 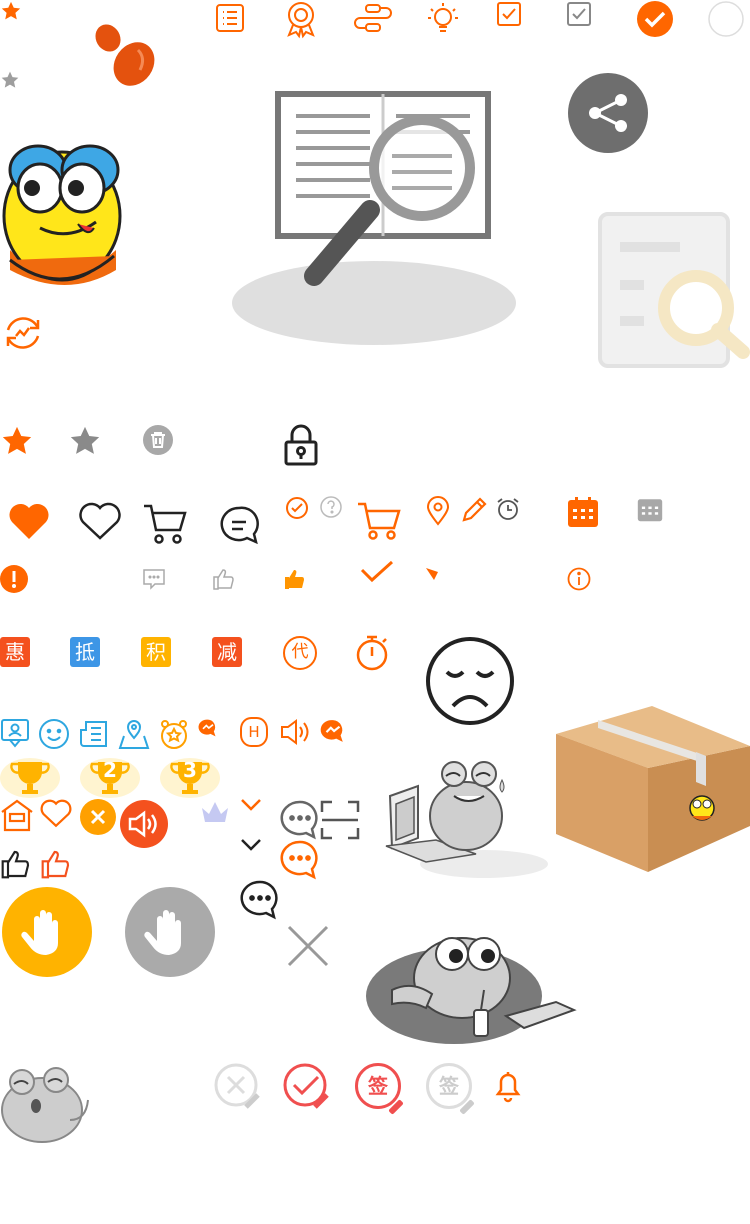 I want to click on news-icon, so click(x=94, y=734).